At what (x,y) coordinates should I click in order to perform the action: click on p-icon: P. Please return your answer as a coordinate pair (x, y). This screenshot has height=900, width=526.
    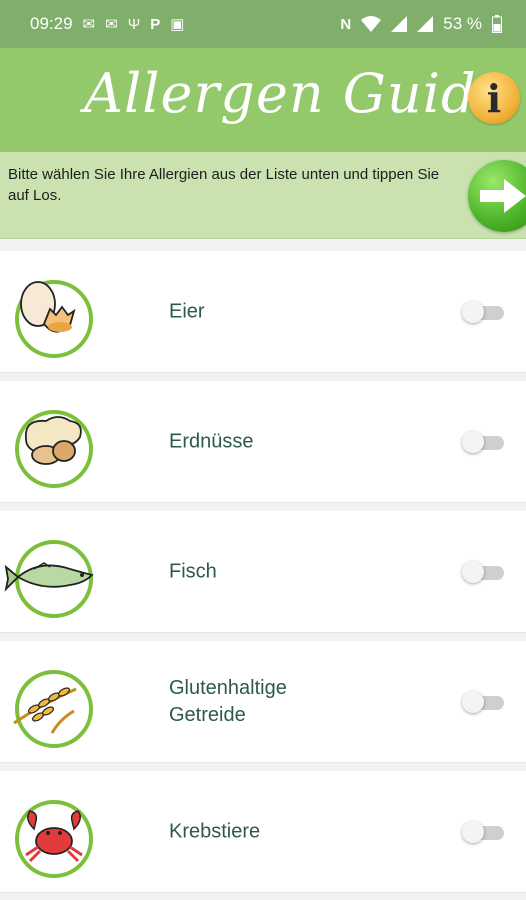
    Looking at the image, I should click on (155, 24).